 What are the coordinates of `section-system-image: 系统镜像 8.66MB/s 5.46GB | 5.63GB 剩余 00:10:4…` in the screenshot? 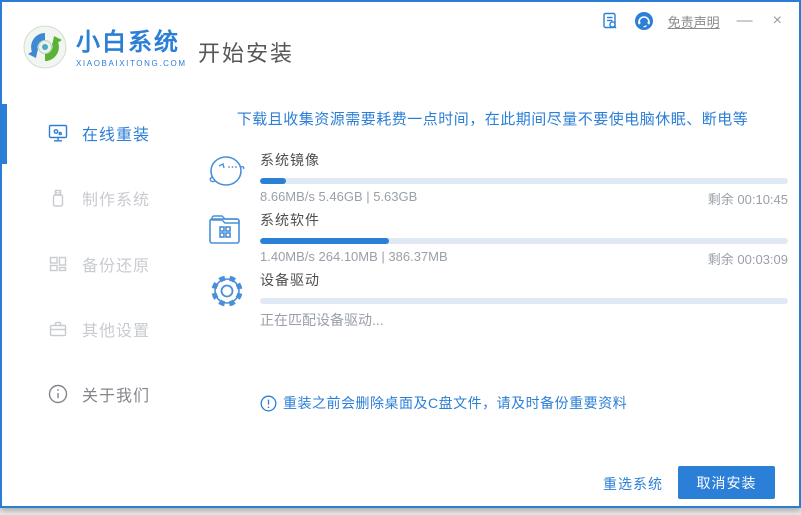 It's located at (495, 178).